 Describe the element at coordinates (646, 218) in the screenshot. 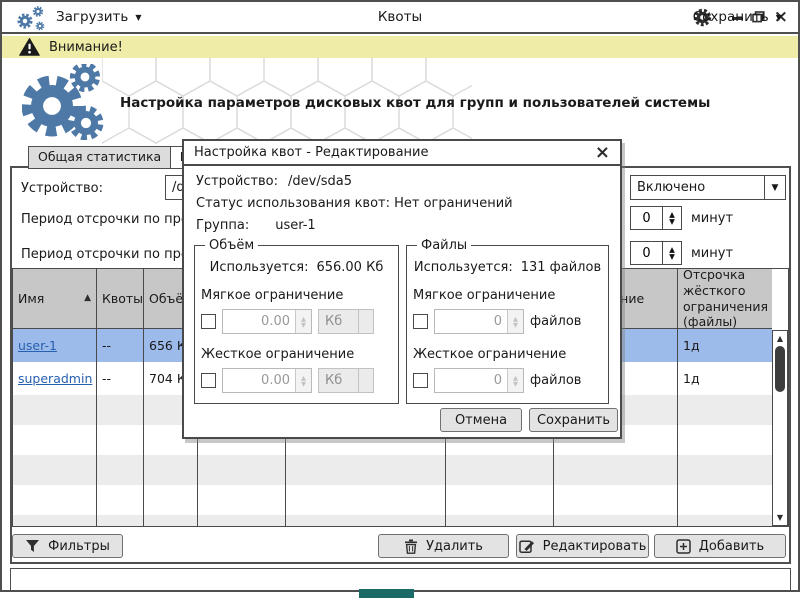

I see `grace-soft-input` at that location.